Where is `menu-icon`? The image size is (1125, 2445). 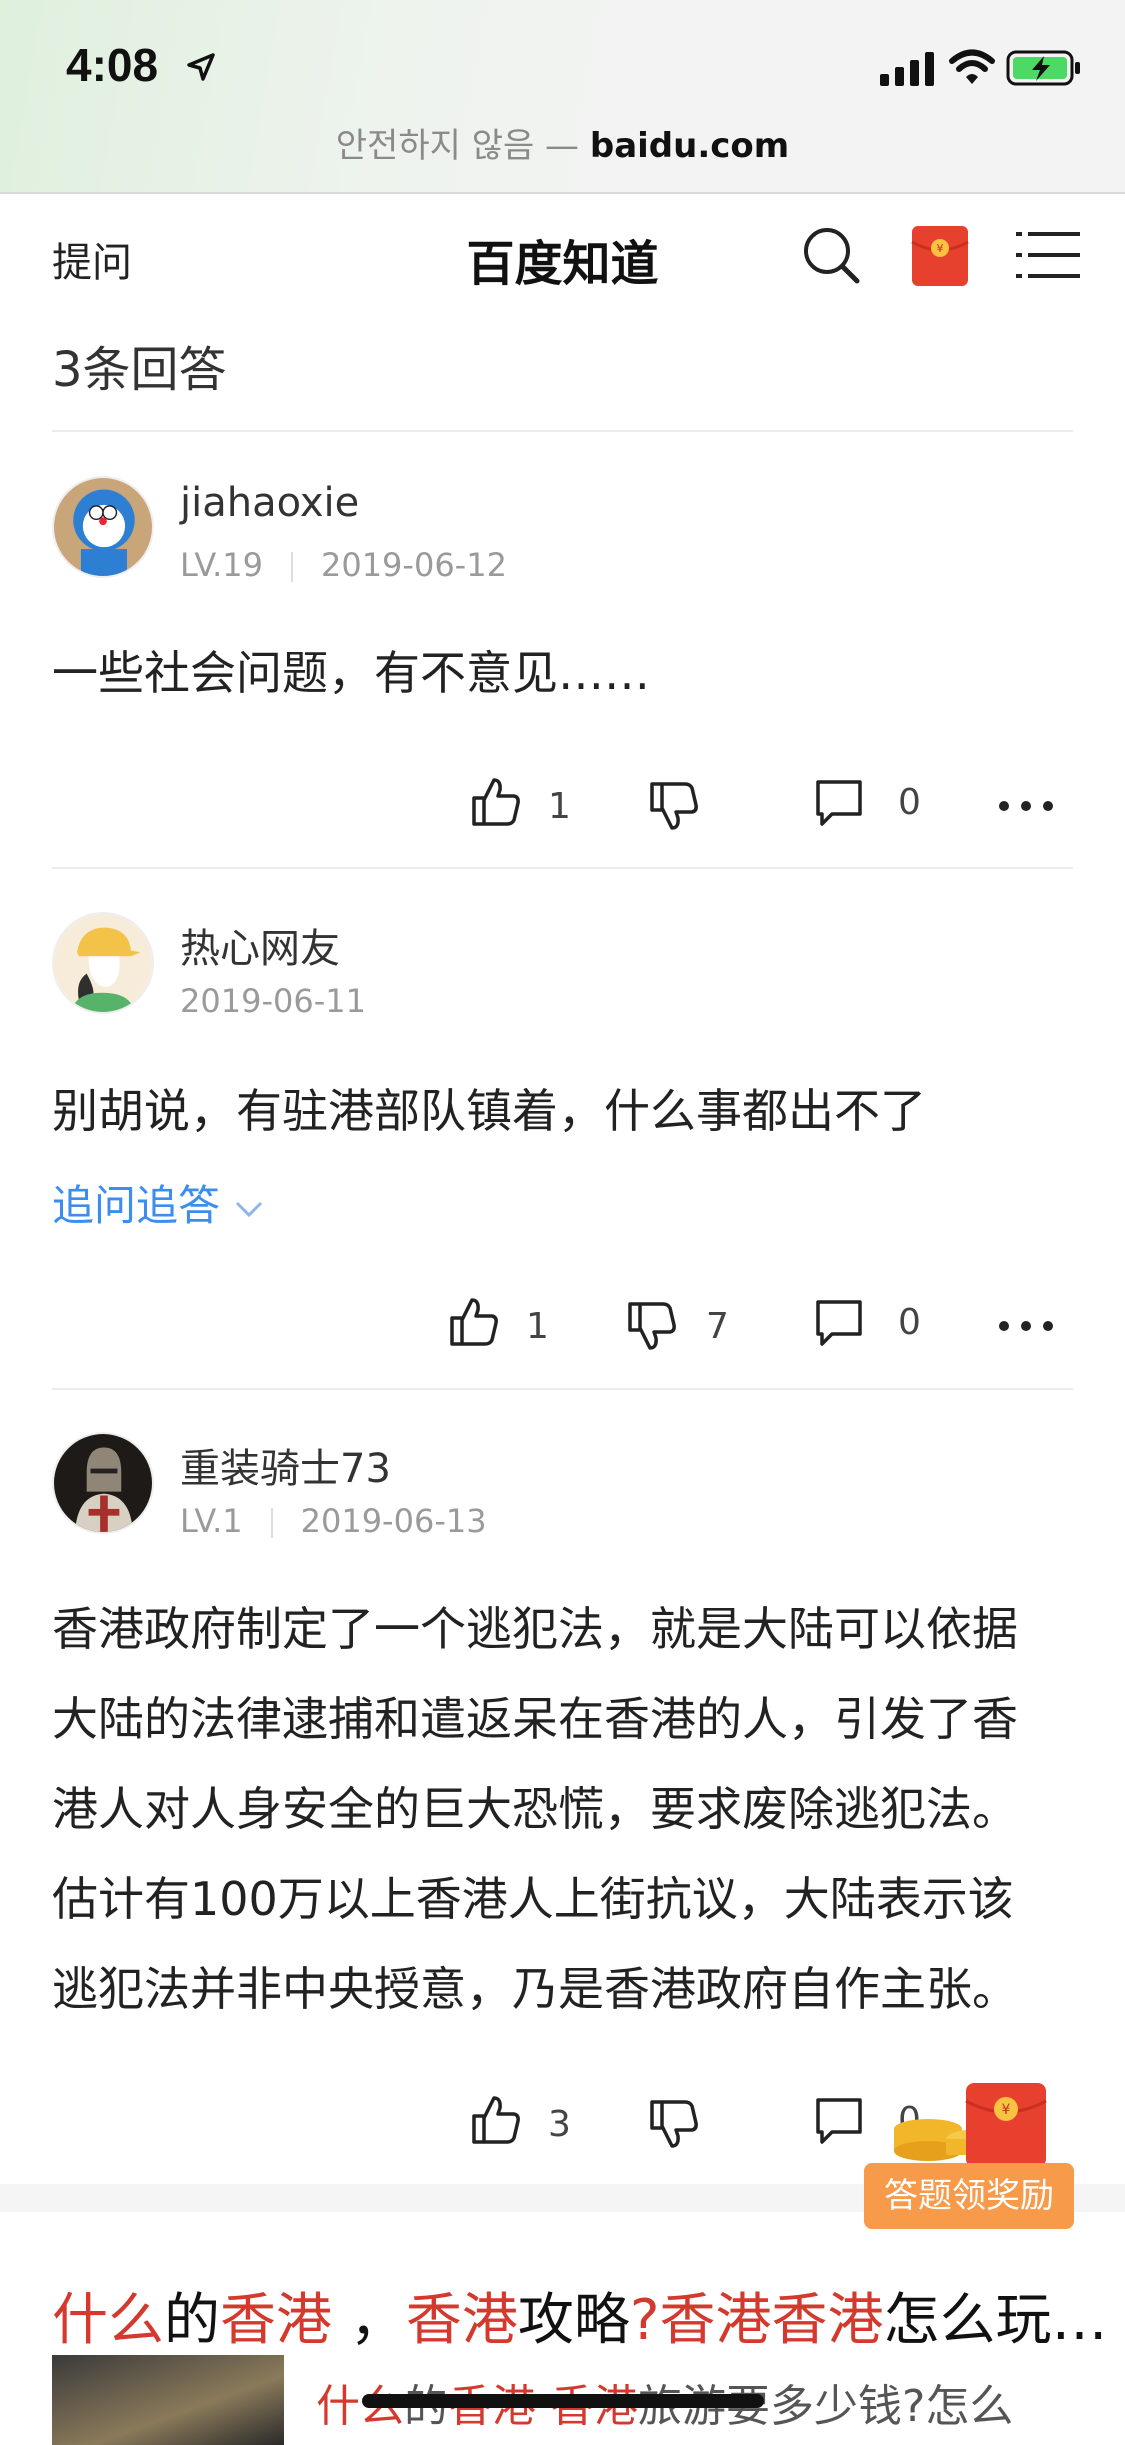
menu-icon is located at coordinates (1048, 255).